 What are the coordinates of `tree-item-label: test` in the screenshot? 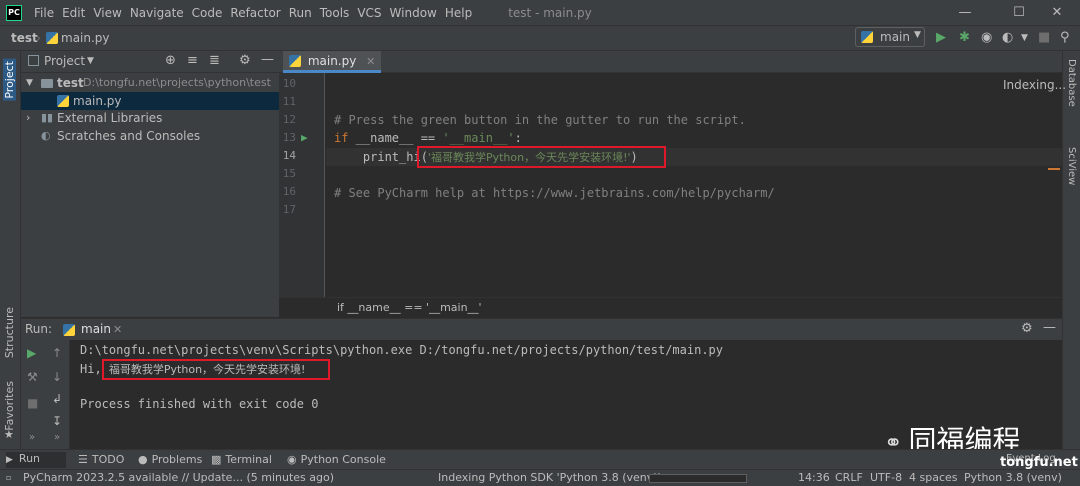 It's located at (70, 83).